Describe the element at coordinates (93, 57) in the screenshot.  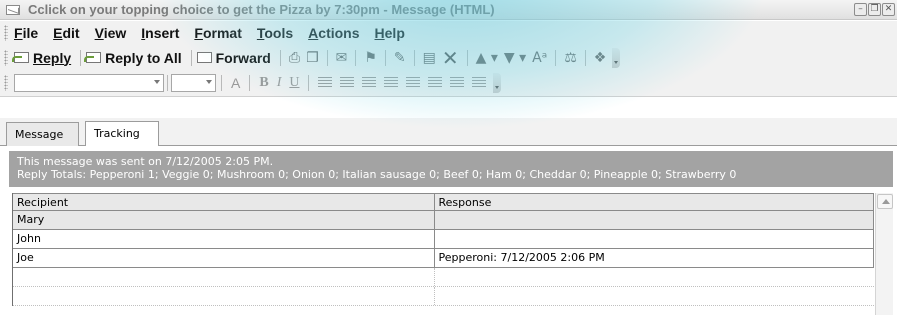
I see `reply-all-icon` at that location.